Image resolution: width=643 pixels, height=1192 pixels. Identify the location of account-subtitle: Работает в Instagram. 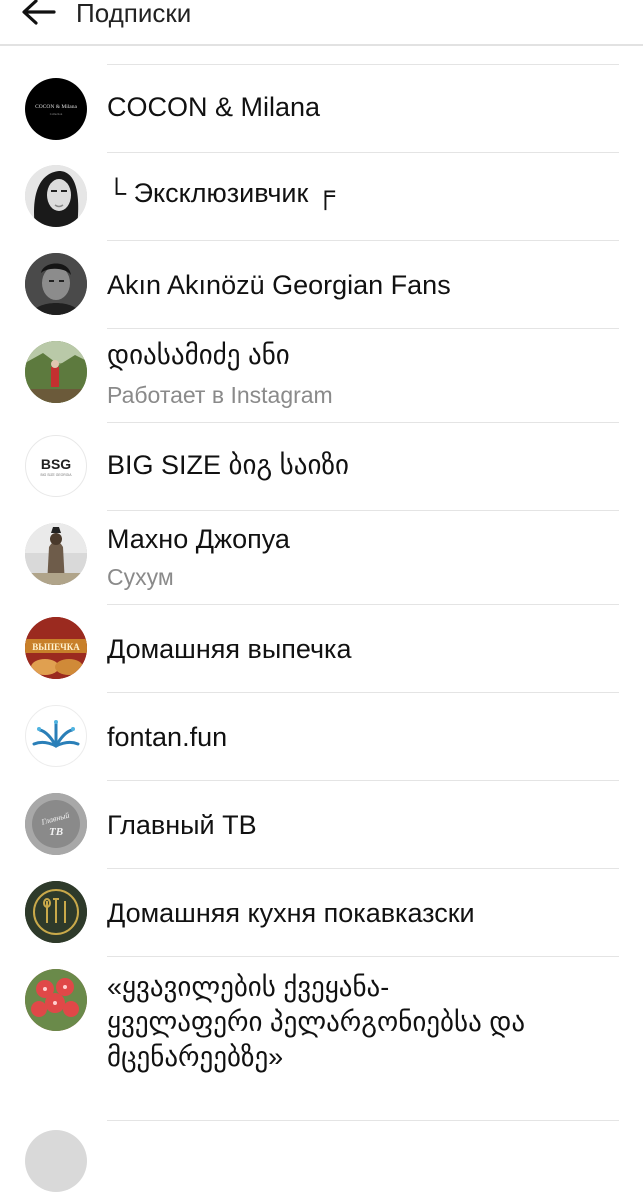
(220, 395).